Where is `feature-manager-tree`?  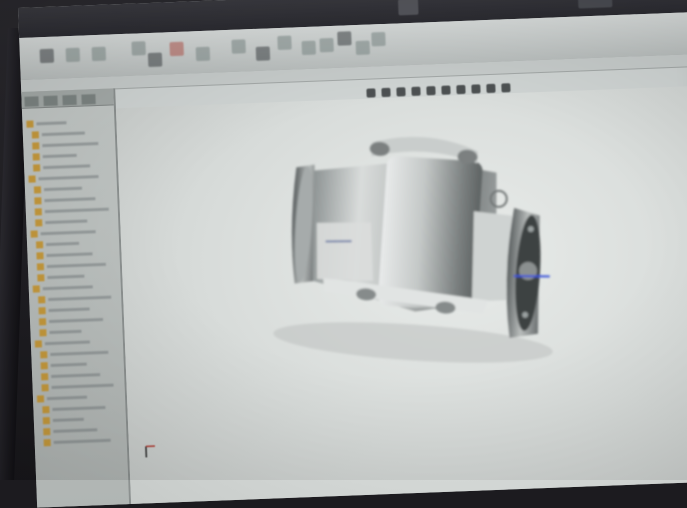 feature-manager-tree is located at coordinates (76, 297).